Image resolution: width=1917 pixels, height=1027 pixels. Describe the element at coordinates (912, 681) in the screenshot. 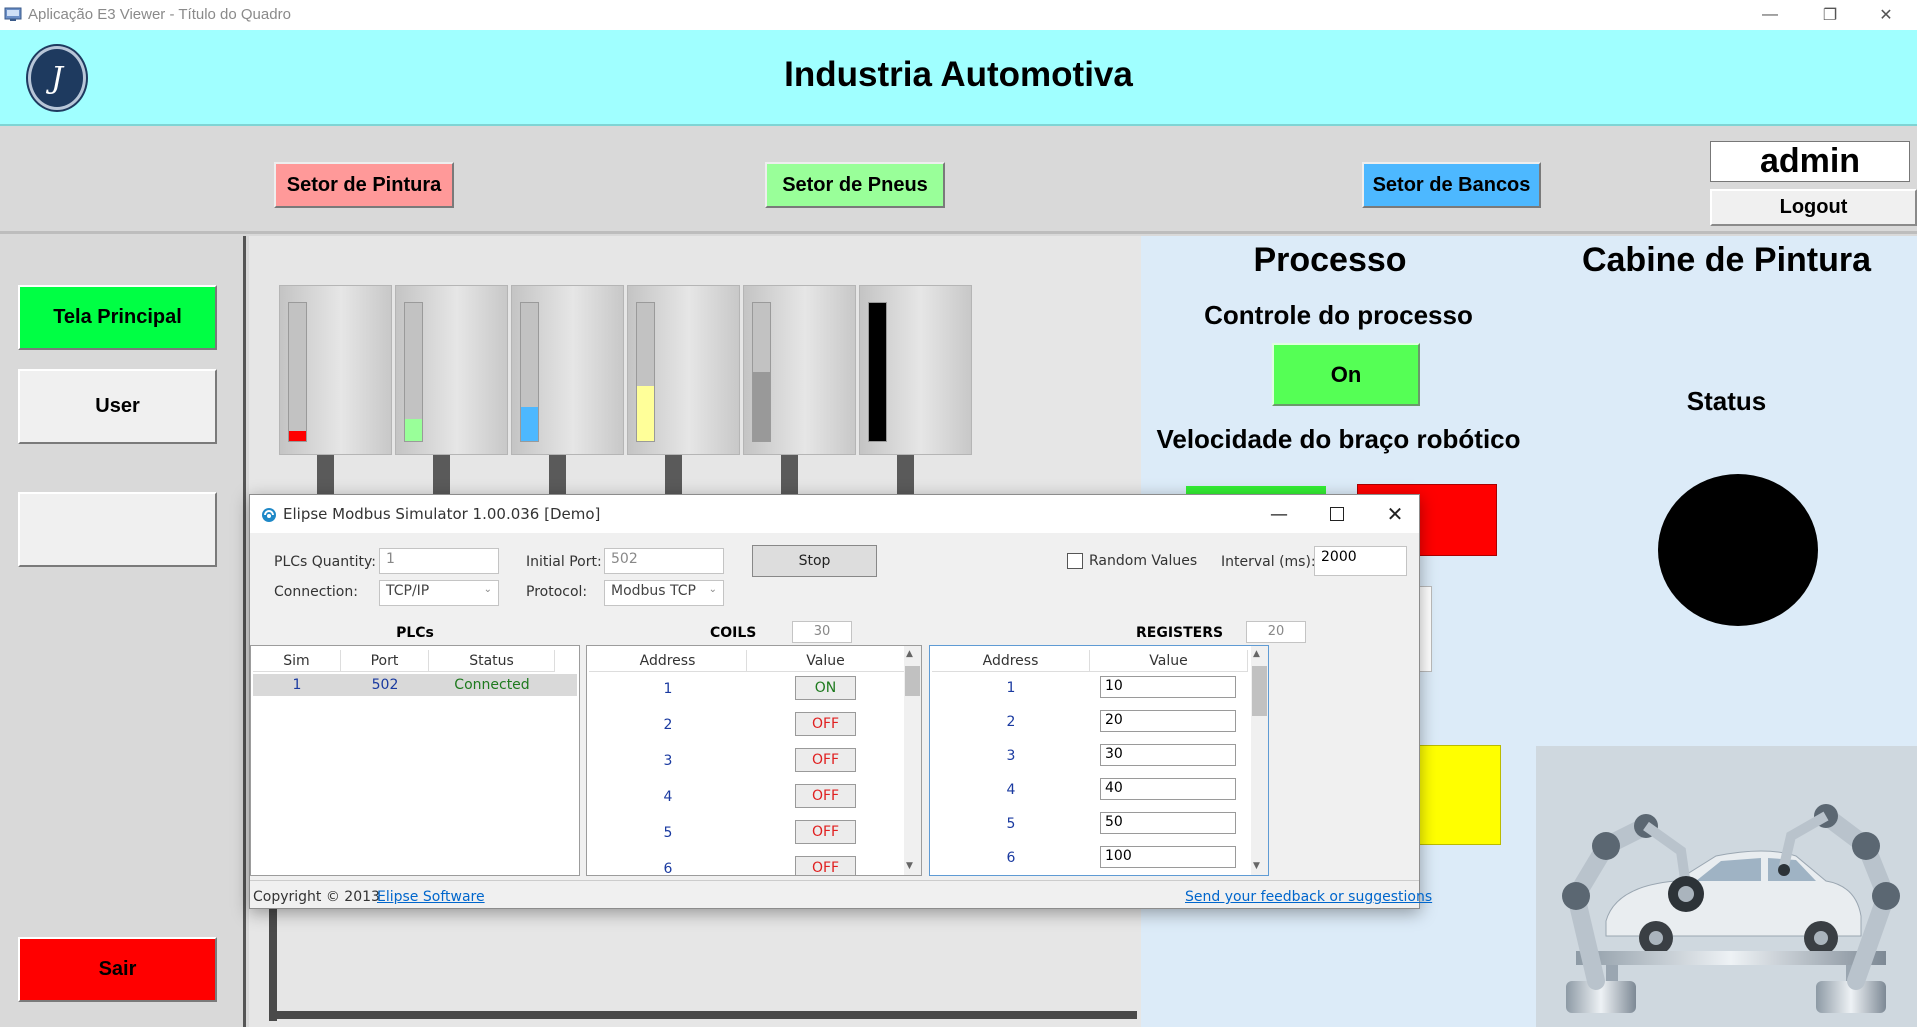

I see `coils-scroll-thumb` at that location.